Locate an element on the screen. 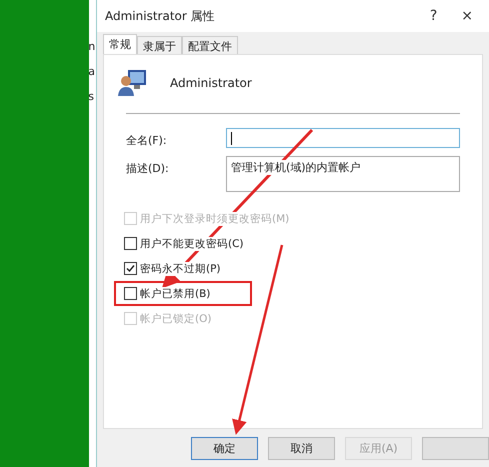  user-name: Administrator is located at coordinates (211, 83).